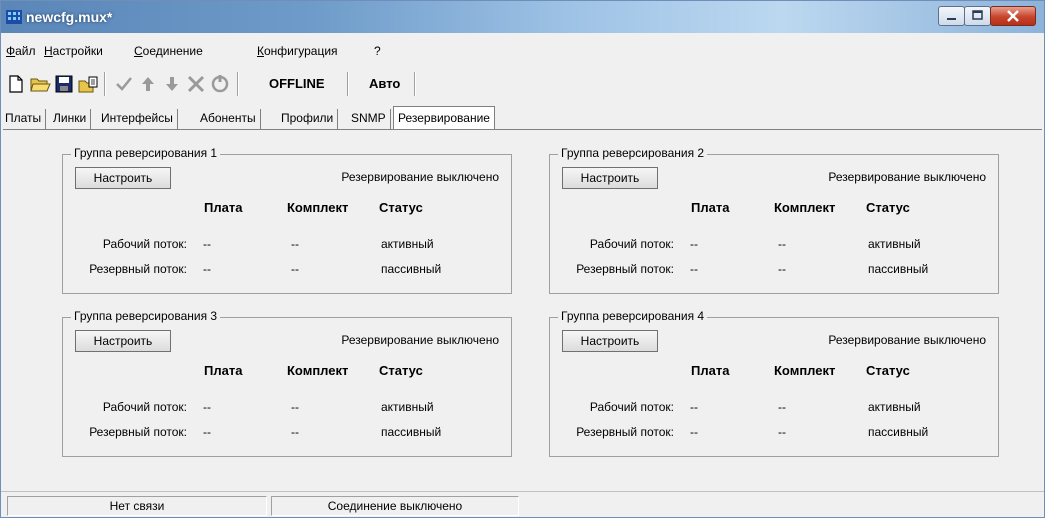  I want to click on menu-bar: Файл Настройки Соединение Конфигурация ?, so click(522, 51).